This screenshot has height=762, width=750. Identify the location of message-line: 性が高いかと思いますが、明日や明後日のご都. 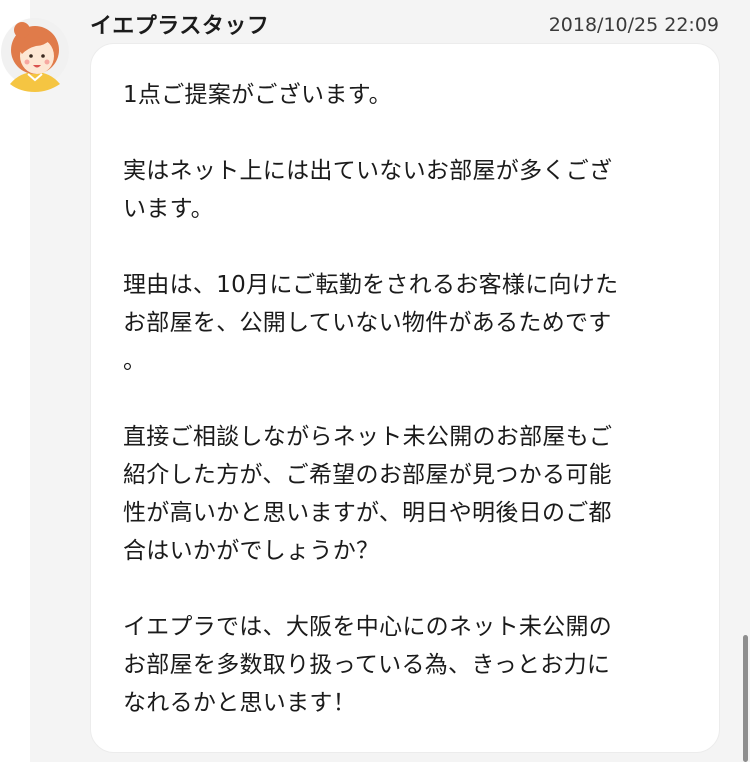
(367, 513).